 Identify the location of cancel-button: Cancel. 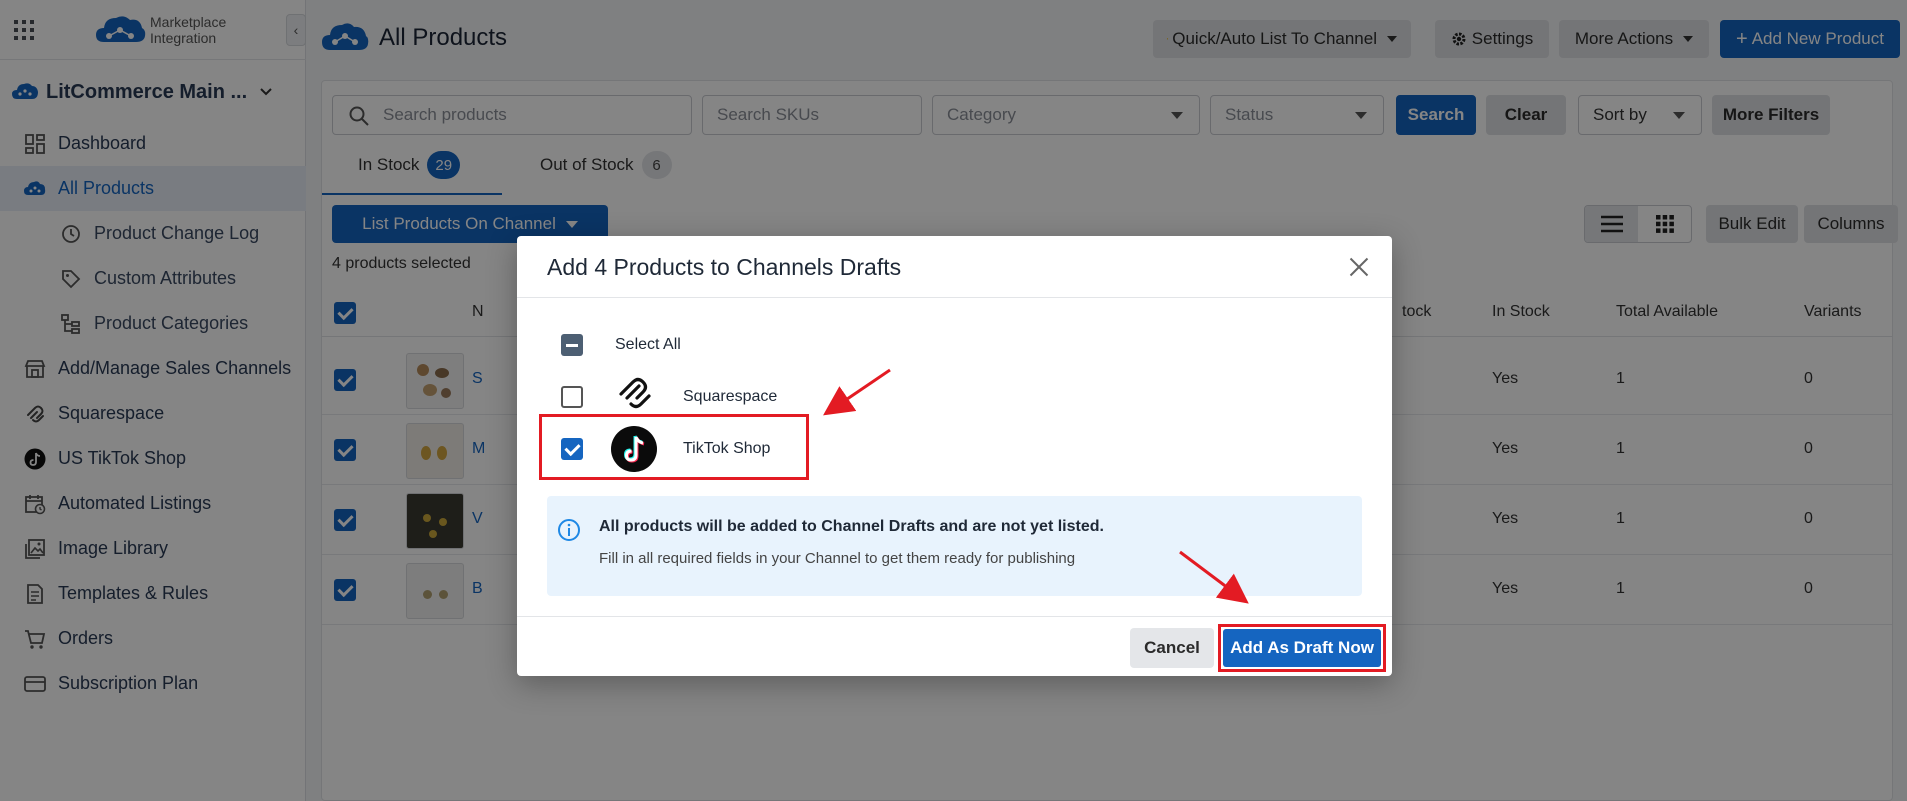
(1172, 648).